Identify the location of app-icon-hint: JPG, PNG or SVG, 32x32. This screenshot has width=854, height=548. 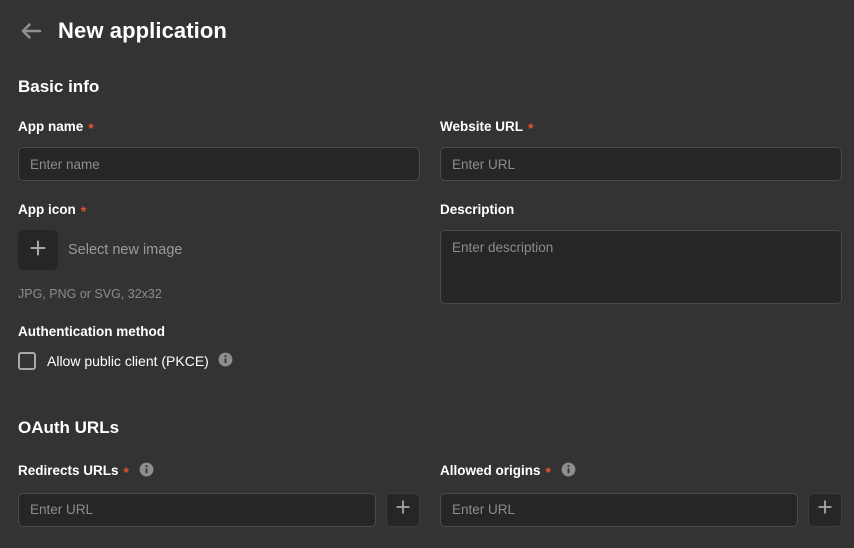
(90, 294).